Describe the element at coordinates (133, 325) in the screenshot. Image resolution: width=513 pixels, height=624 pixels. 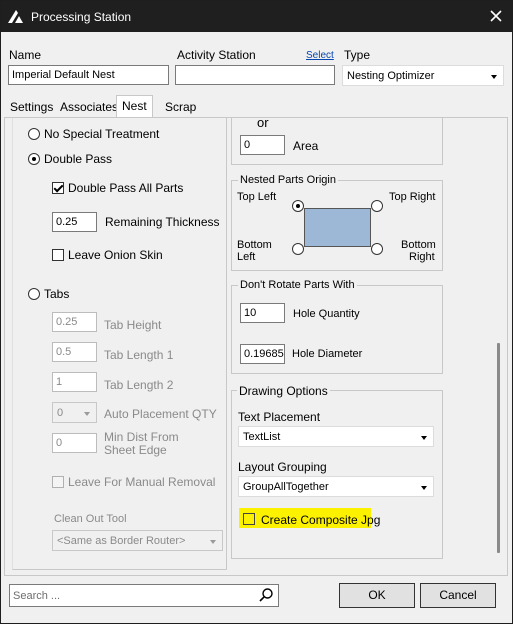
I see `tab-height-label: Tab Height` at that location.